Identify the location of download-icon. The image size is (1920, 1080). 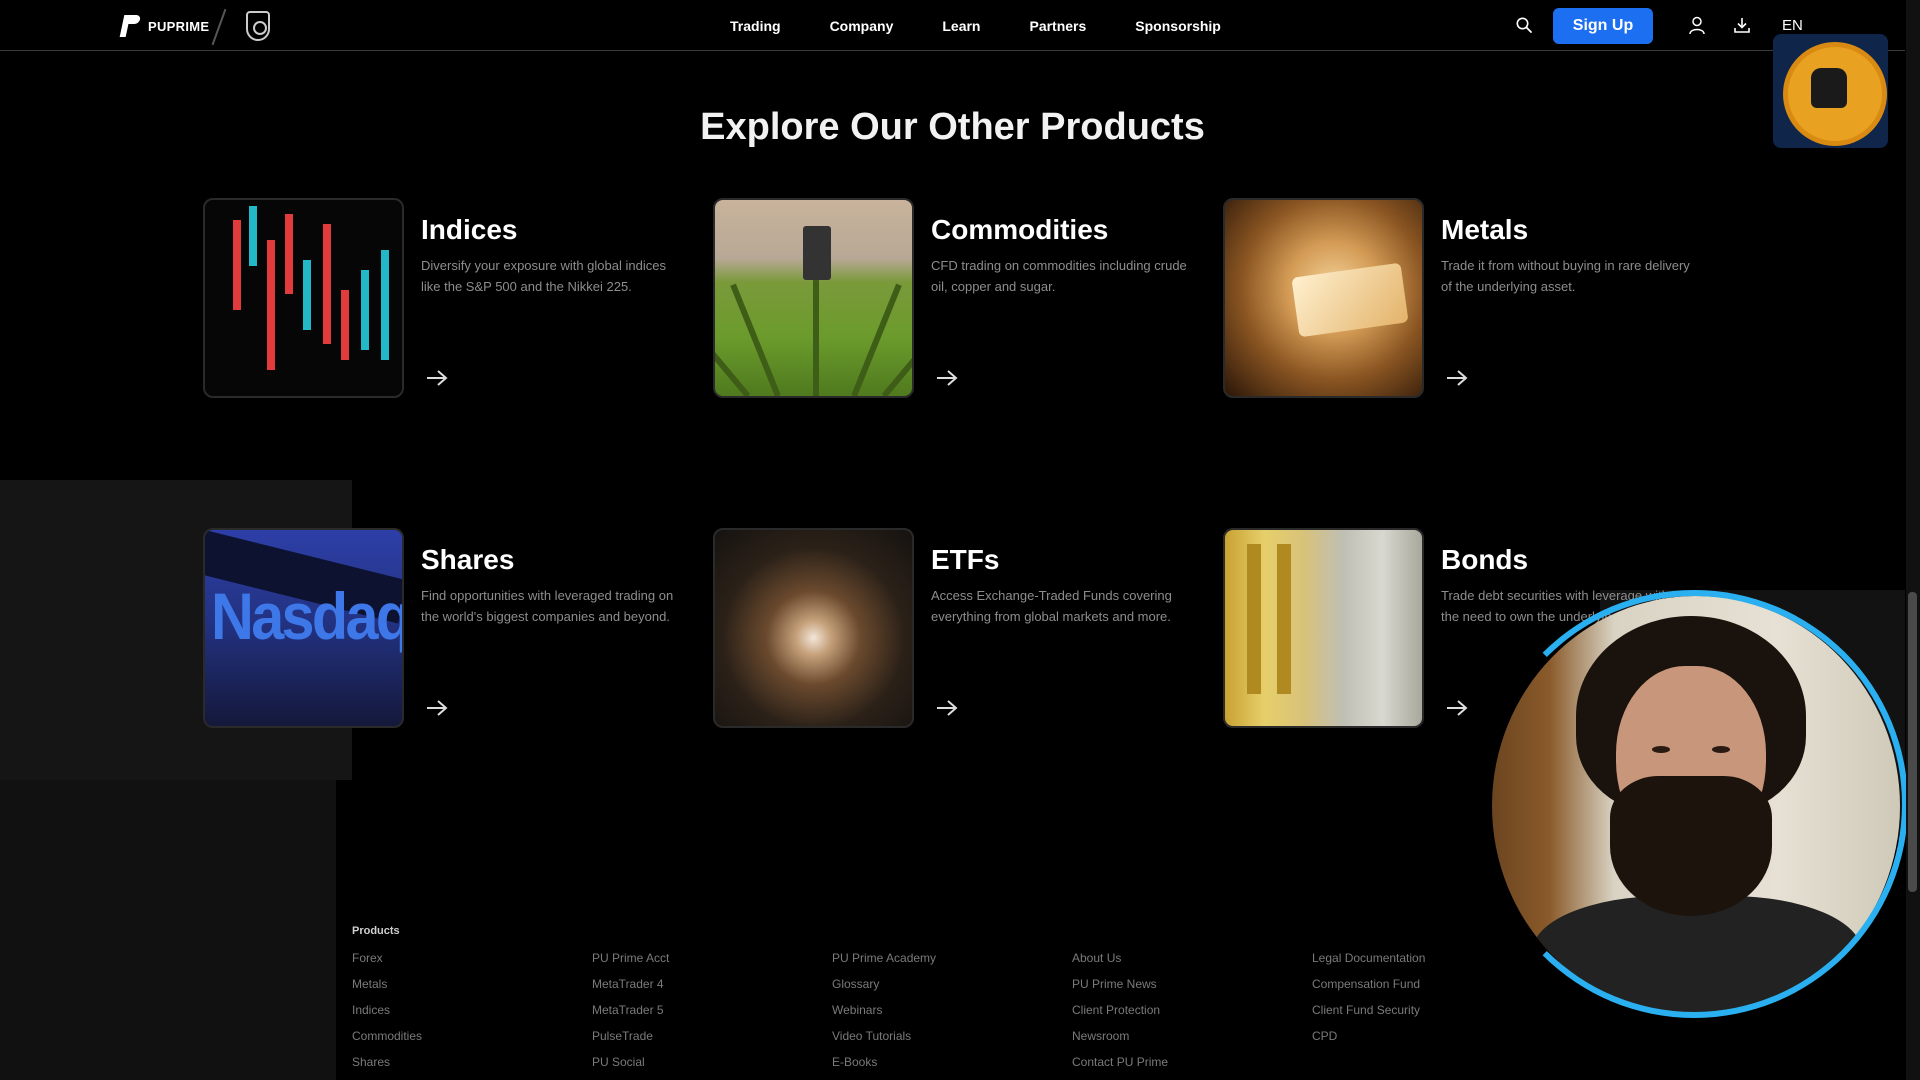
(1742, 25).